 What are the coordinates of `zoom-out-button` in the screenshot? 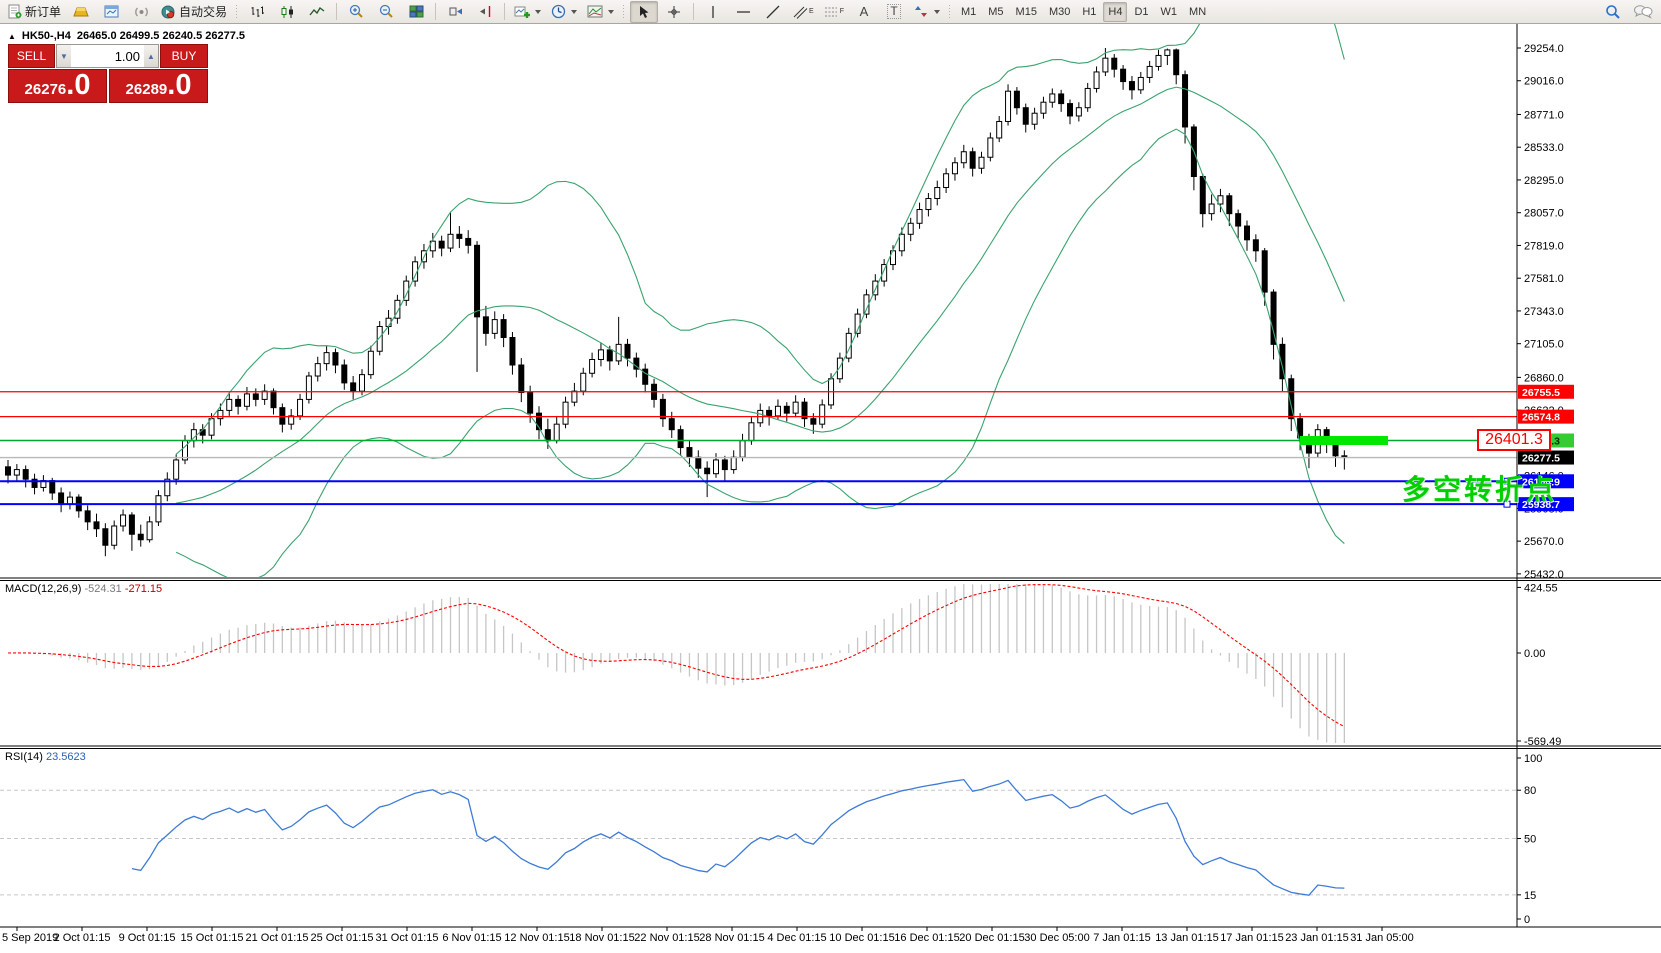 It's located at (386, 12).